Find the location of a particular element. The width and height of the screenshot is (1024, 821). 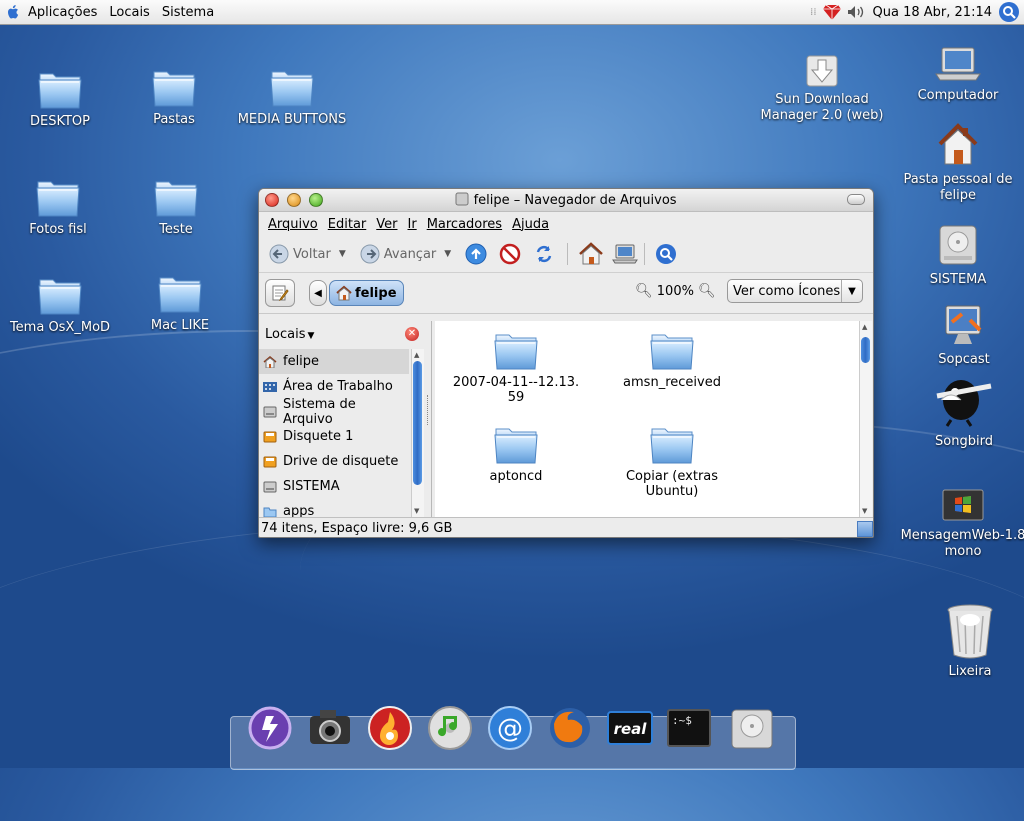

back-button: Voltar ▼ is located at coordinates (307, 254).